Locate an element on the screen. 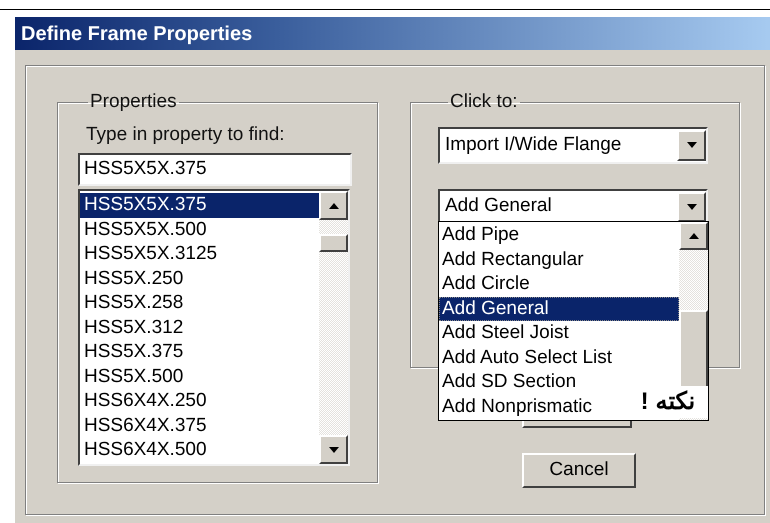 This screenshot has height=523, width=770. dropdown-option: Add Pipe is located at coordinates (480, 235).